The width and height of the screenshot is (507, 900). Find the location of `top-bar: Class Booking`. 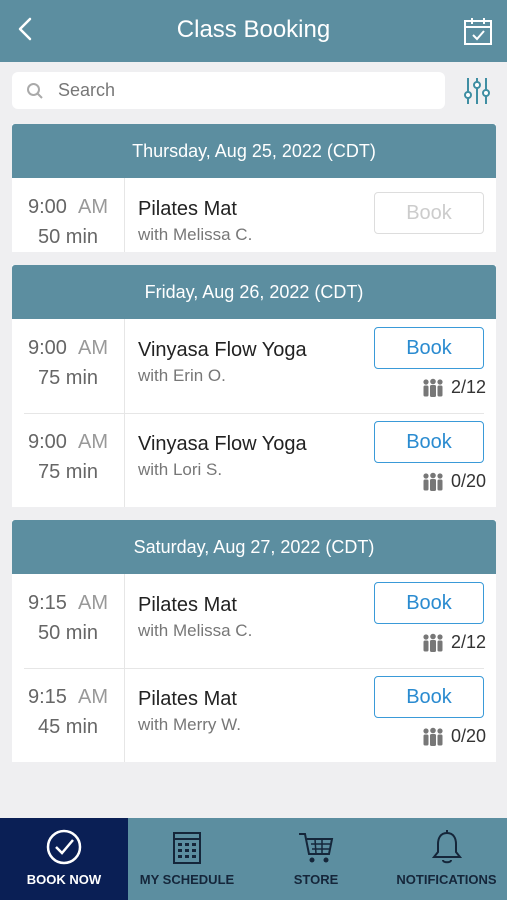

top-bar: Class Booking is located at coordinates (253, 31).